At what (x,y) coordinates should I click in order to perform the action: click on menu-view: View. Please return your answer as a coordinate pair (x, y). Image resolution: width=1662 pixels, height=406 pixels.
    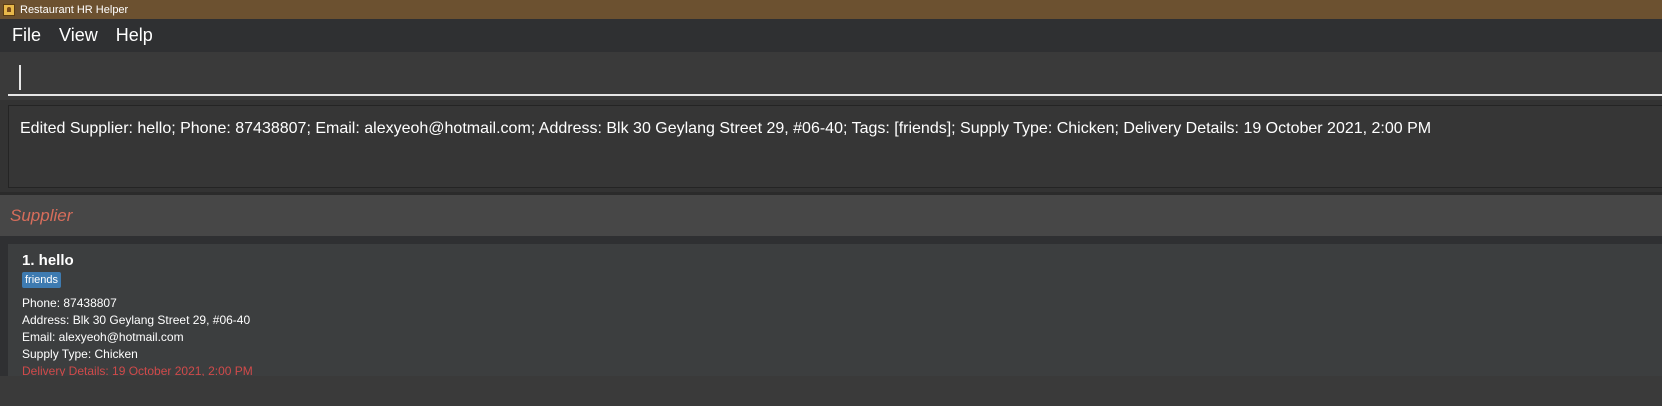
    Looking at the image, I should click on (78, 35).